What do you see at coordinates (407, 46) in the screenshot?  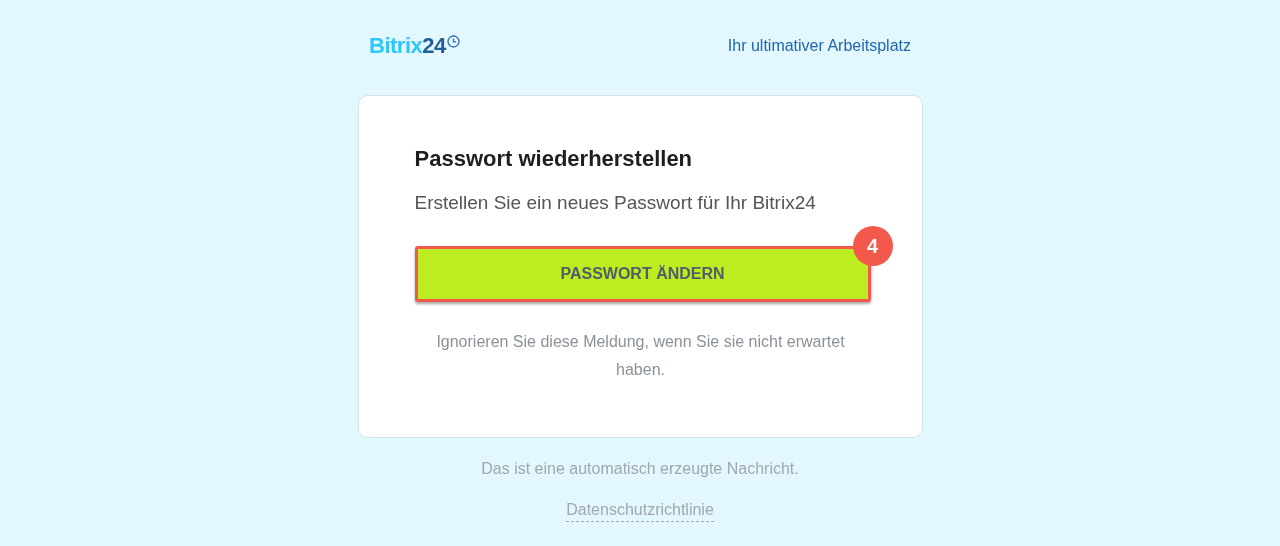 I see `logo-wordmark: Bitrix24` at bounding box center [407, 46].